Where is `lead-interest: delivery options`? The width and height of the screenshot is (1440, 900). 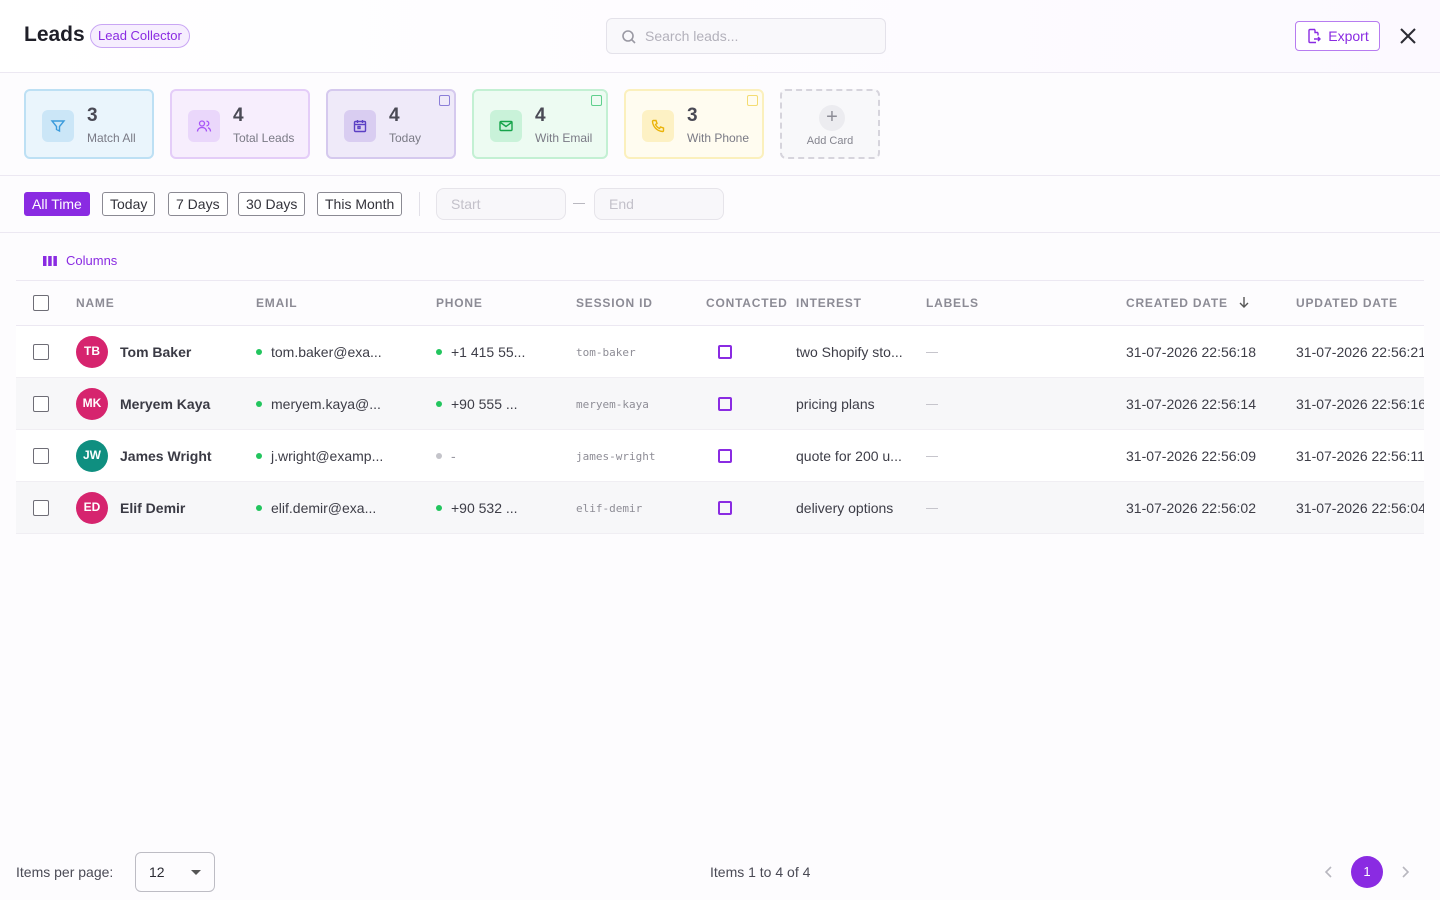 lead-interest: delivery options is located at coordinates (845, 508).